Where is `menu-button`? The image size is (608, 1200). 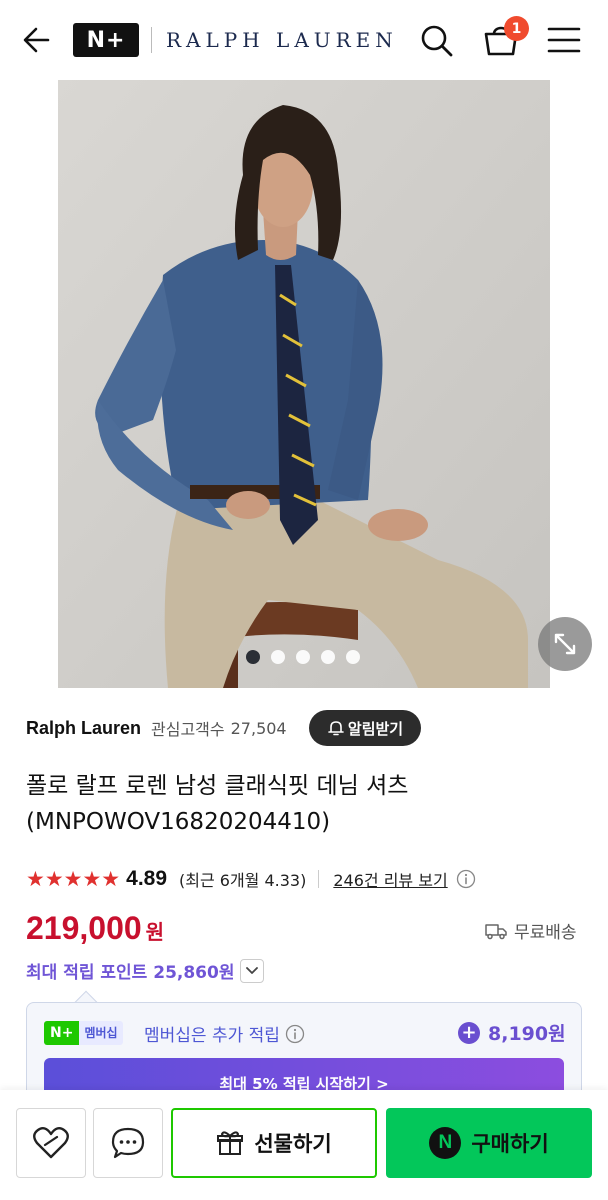
menu-button is located at coordinates (564, 40).